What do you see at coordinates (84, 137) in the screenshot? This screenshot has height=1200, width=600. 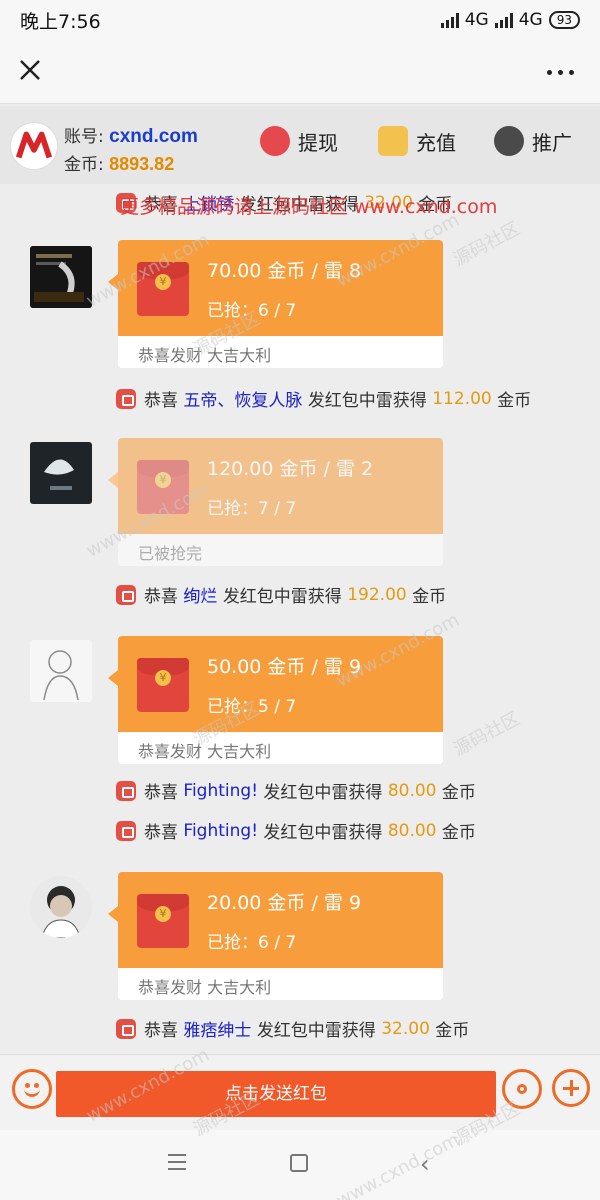 I see `account-label: 账号:` at bounding box center [84, 137].